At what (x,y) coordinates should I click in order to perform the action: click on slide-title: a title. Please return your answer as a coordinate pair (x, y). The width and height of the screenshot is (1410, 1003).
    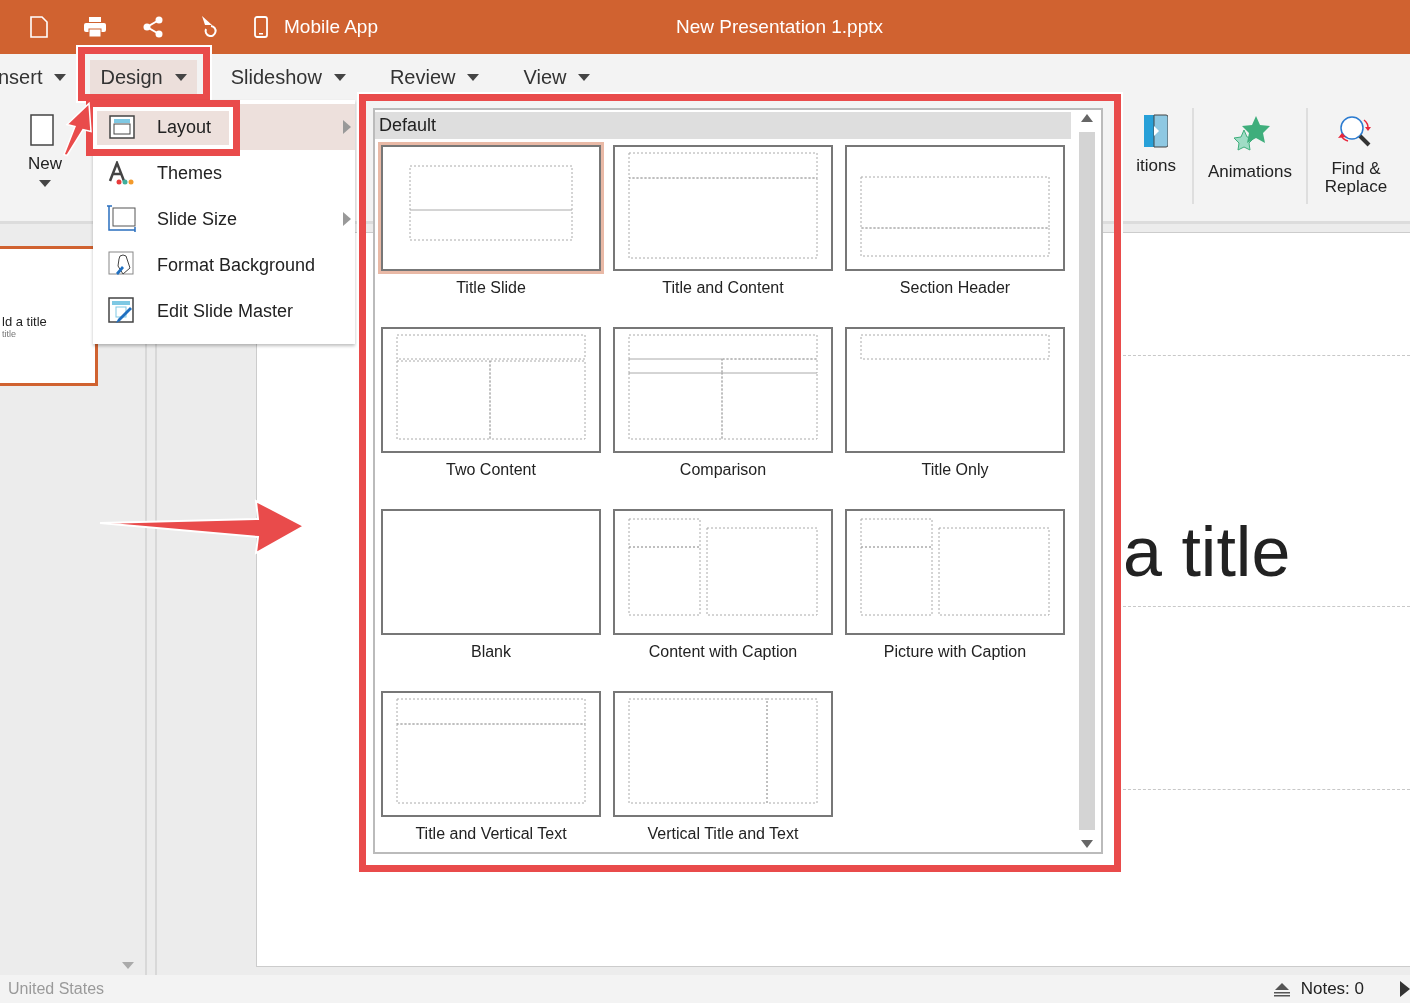
    Looking at the image, I should click on (1207, 553).